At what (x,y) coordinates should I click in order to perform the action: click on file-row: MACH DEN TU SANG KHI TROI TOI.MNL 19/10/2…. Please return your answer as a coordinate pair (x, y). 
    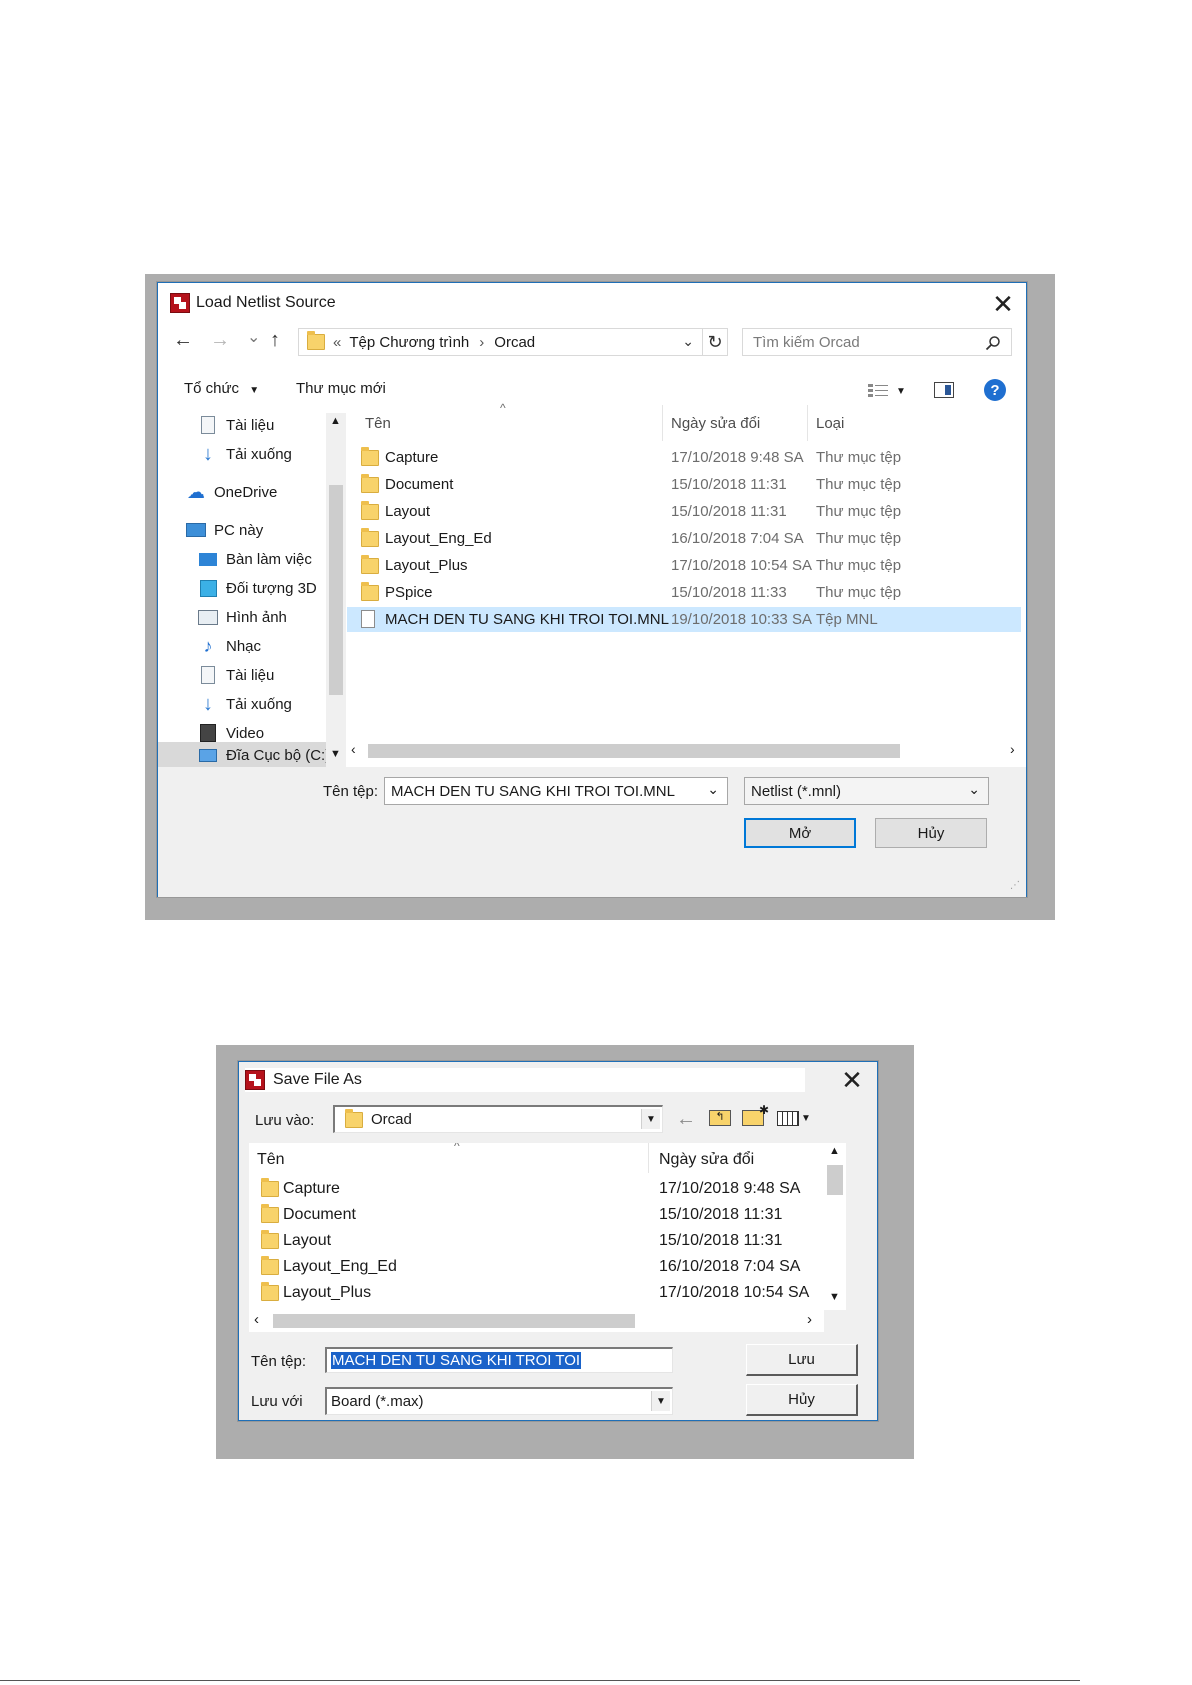
    Looking at the image, I should click on (684, 619).